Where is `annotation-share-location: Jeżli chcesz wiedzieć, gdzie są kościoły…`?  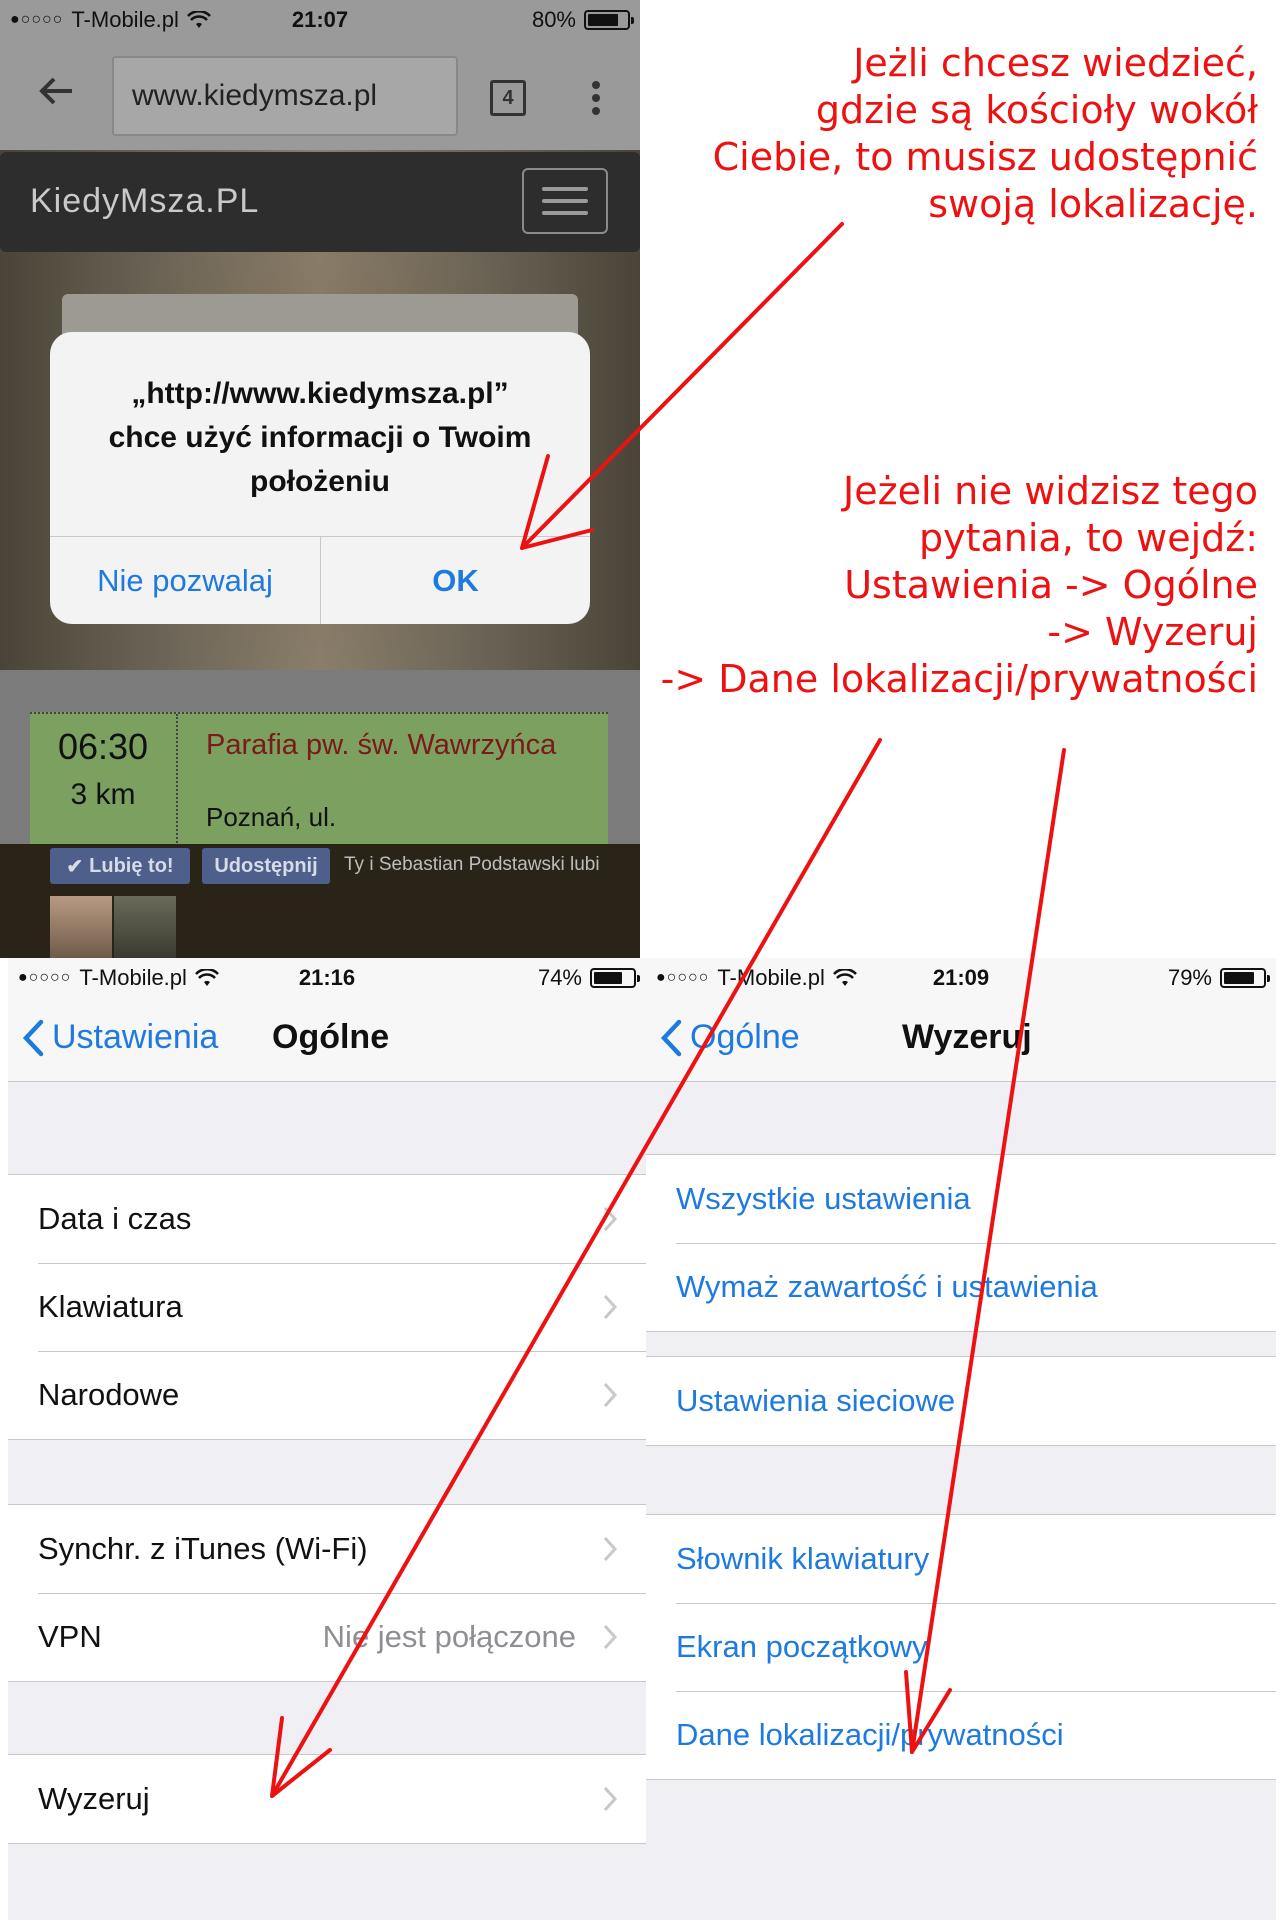
annotation-share-location: Jeżli chcesz wiedzieć, gdzie są kościoły… is located at coordinates (985, 134).